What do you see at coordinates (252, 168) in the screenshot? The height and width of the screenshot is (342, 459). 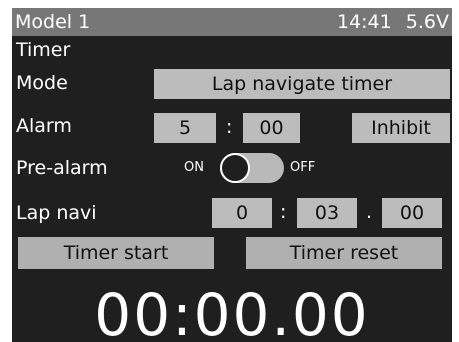 I see `prealarm-toggle-switch` at bounding box center [252, 168].